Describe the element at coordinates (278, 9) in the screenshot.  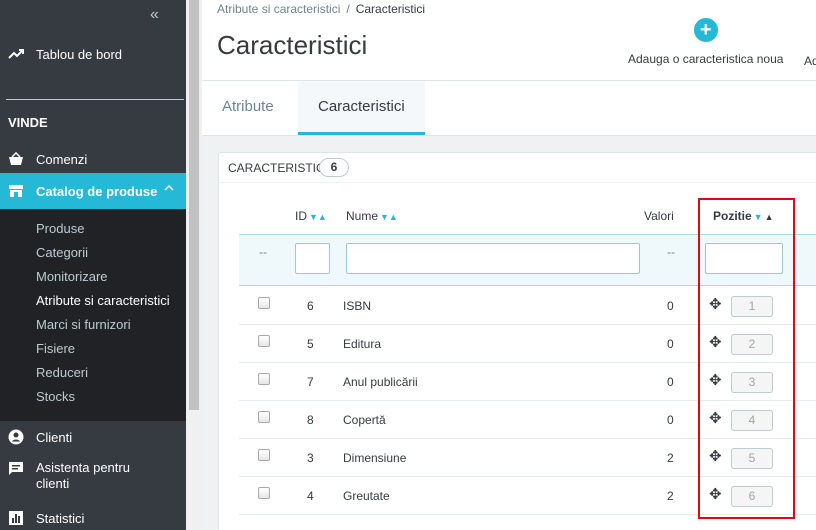
I see `breadcrumb-link: Atribute si caracteristici` at that location.